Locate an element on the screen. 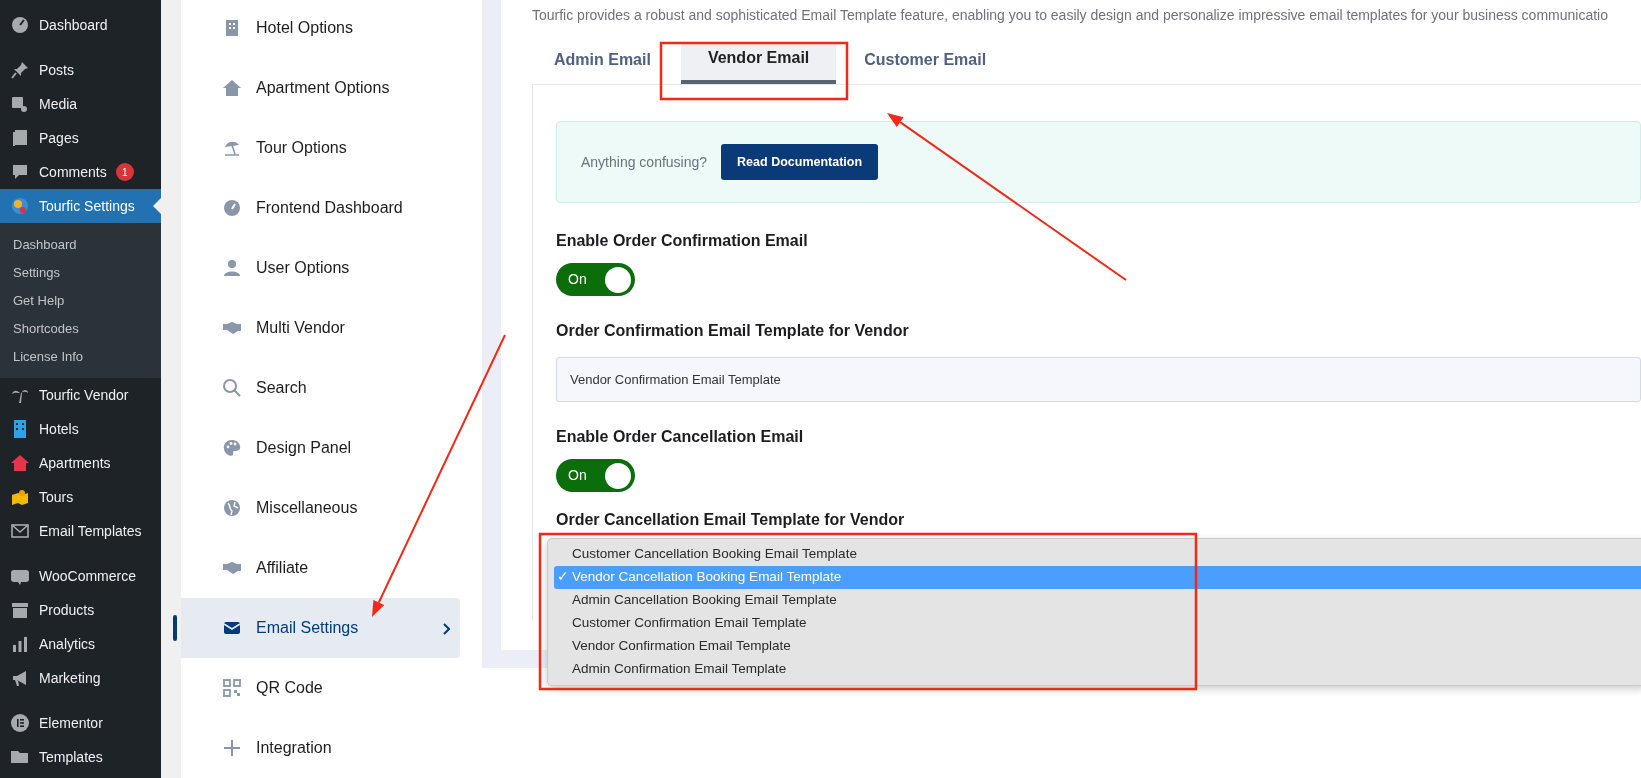  field-label: Enable Order Confirmation Email is located at coordinates (682, 241).